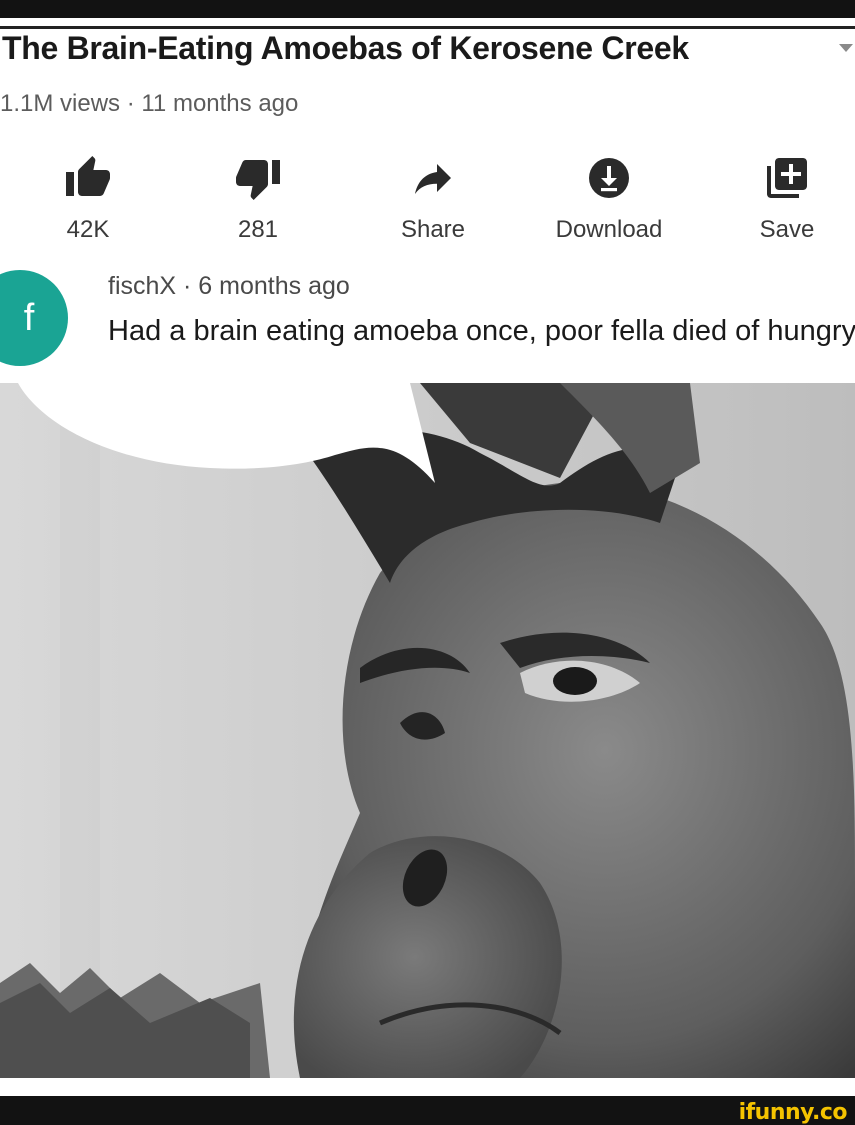 This screenshot has height=1125, width=855. Describe the element at coordinates (793, 1112) in the screenshot. I see `ifunny-watermark: ifunny.co` at that location.